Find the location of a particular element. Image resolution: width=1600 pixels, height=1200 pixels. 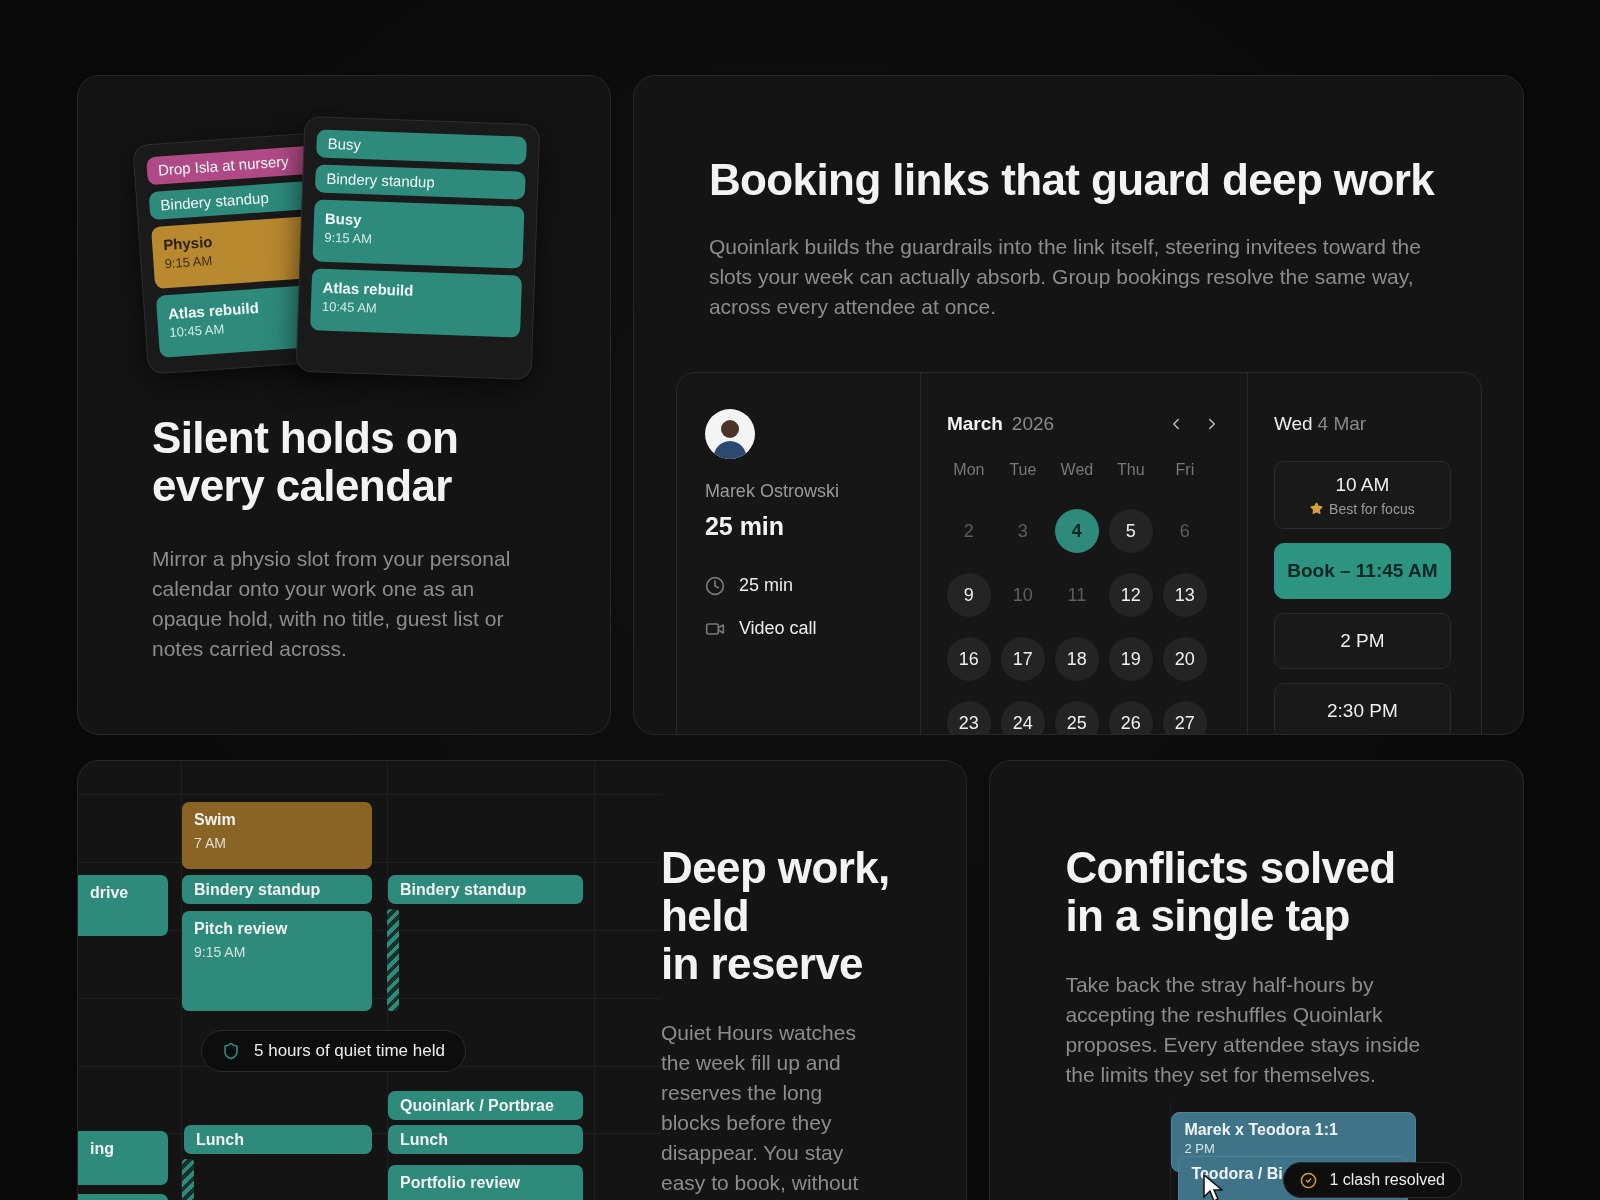

selected-date: 4 Mar is located at coordinates (1342, 424).